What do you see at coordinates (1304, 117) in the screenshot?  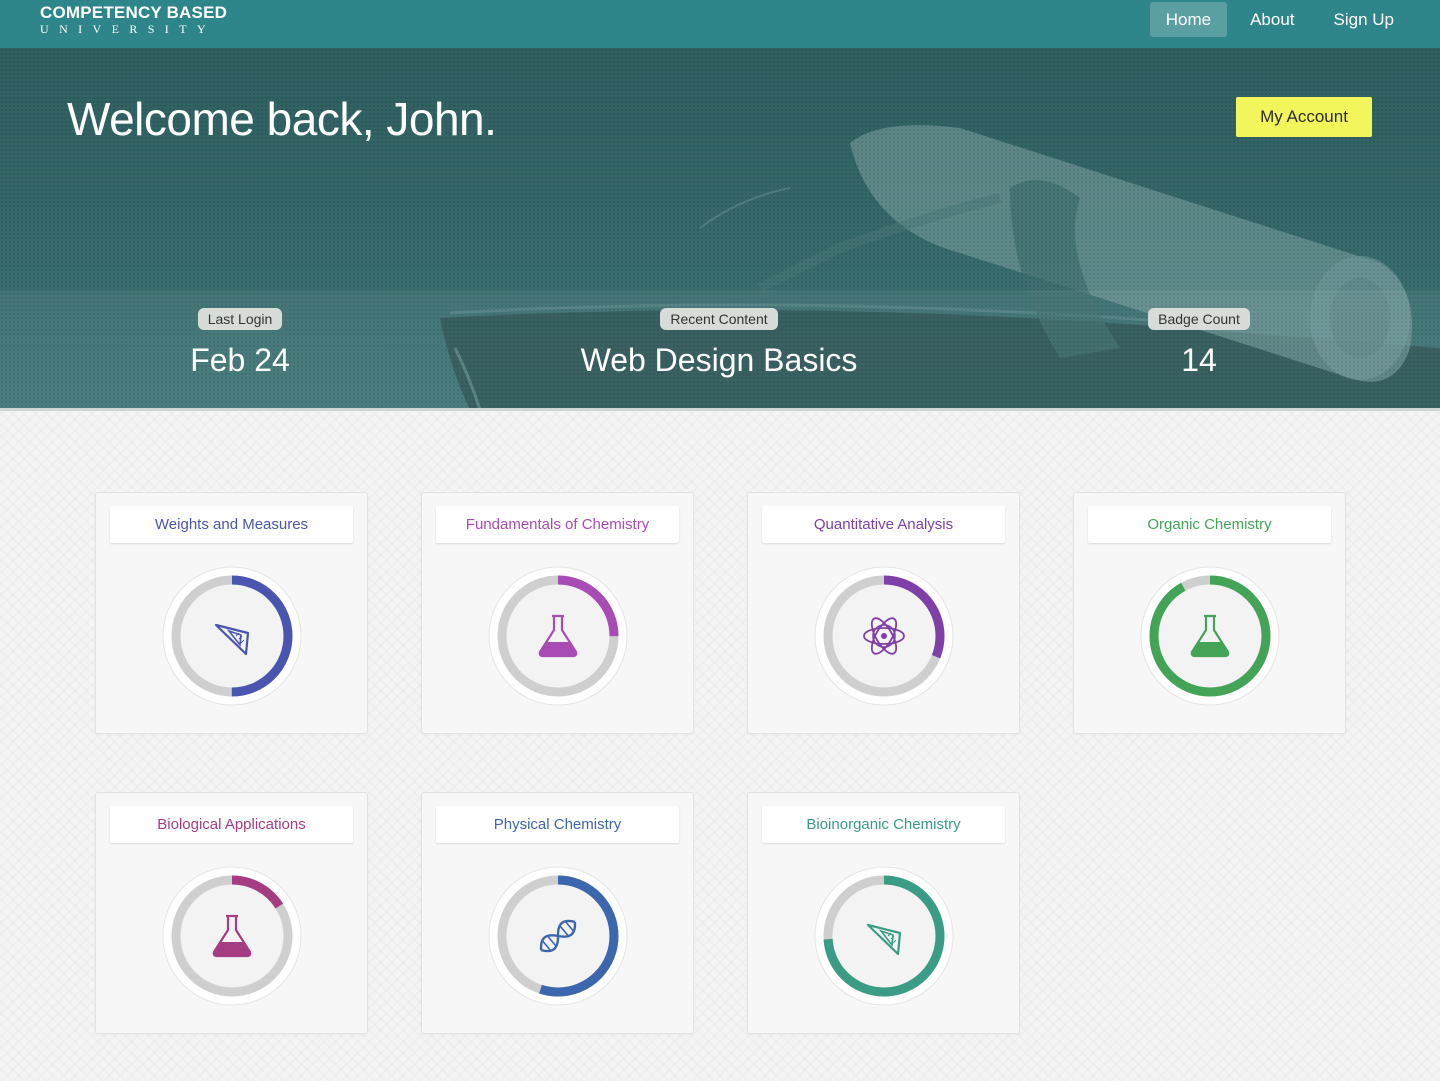 I see `my-account-button: My Account` at bounding box center [1304, 117].